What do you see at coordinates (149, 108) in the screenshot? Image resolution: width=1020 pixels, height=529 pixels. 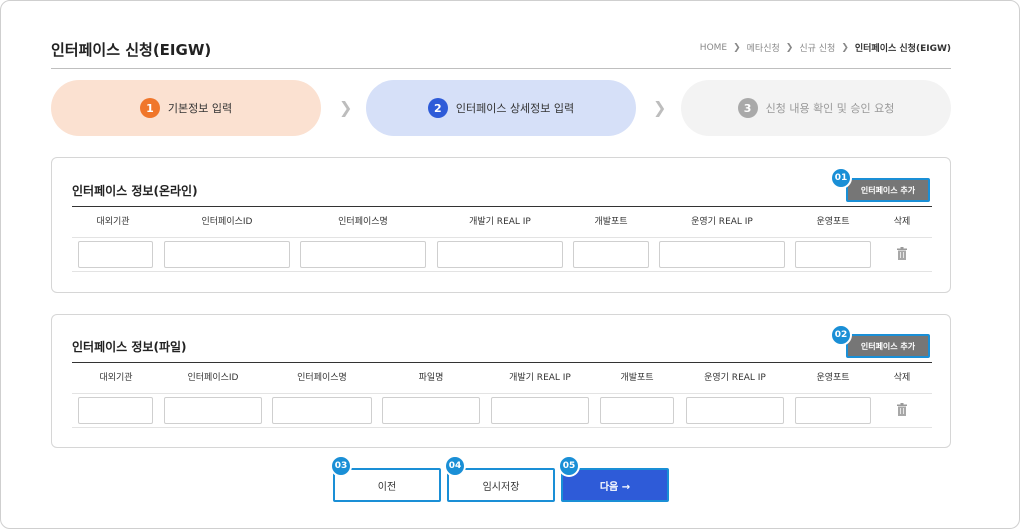 I see `step-number: 1` at bounding box center [149, 108].